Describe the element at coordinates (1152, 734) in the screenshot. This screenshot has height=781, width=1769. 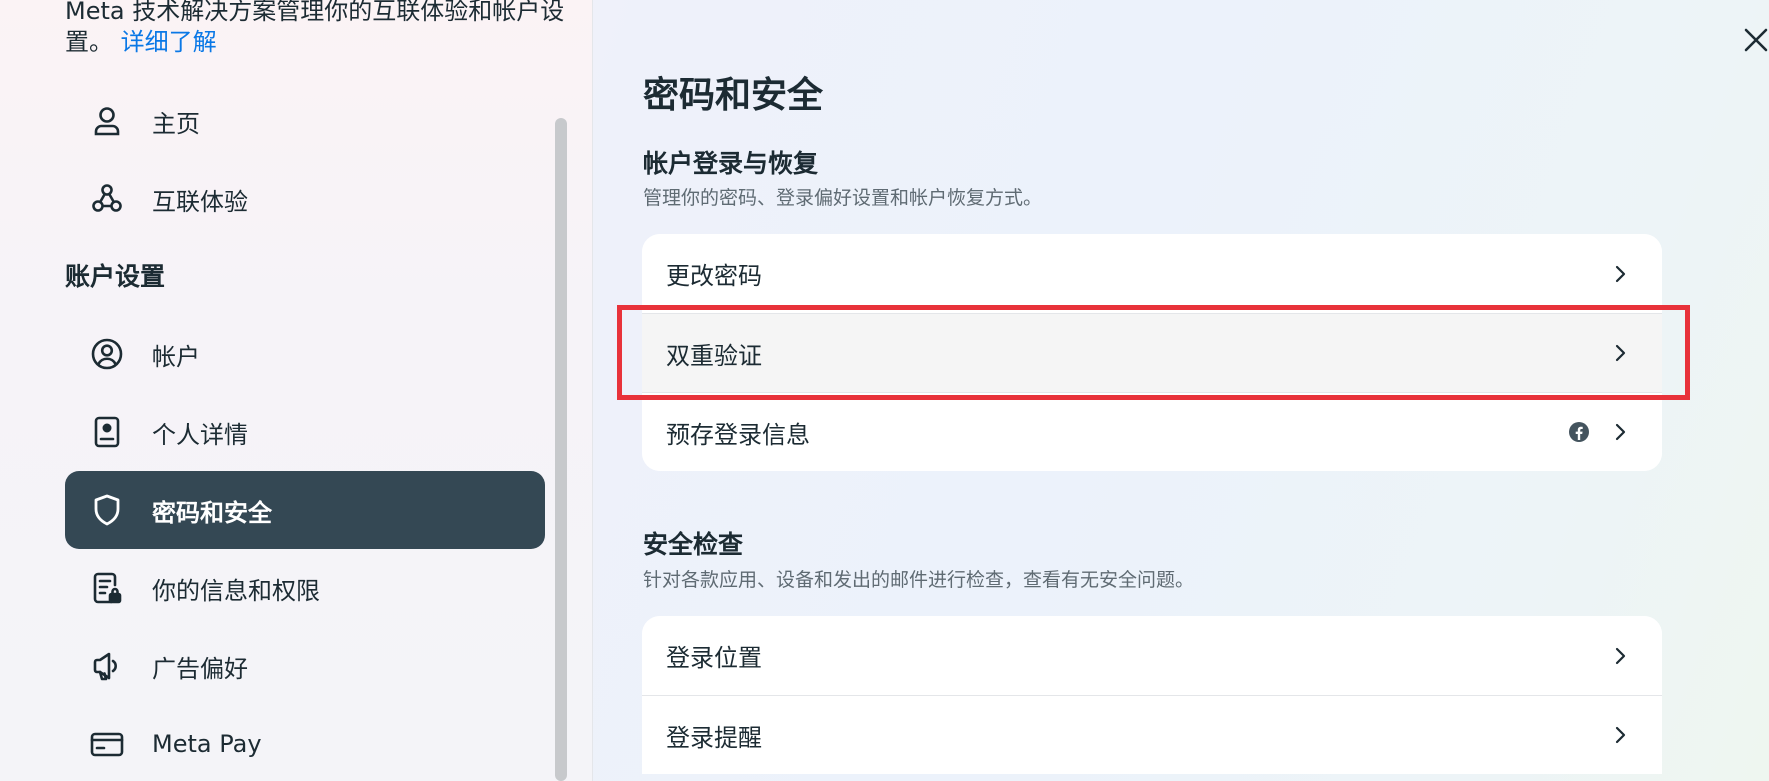
I see `login-alerts-row: 登录提醒` at that location.